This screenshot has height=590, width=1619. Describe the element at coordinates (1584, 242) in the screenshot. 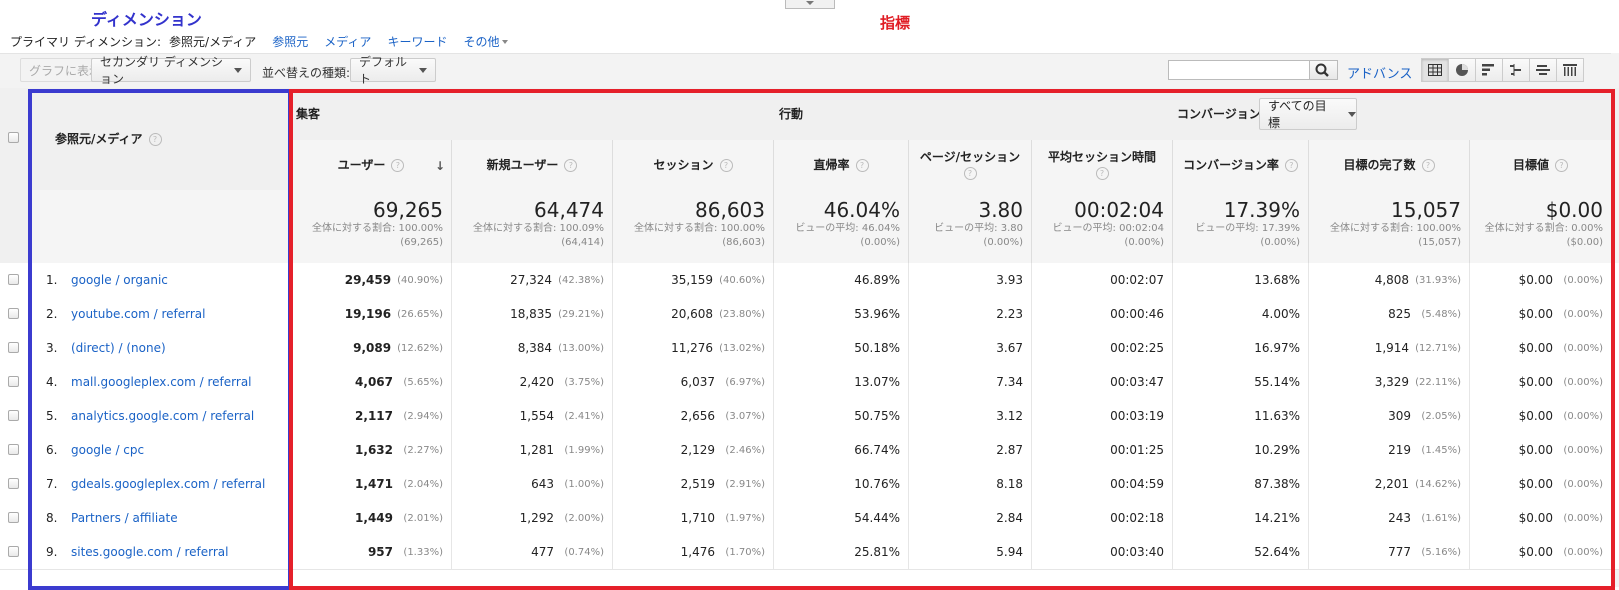

I see `total-subtext: ($0.00)` at that location.